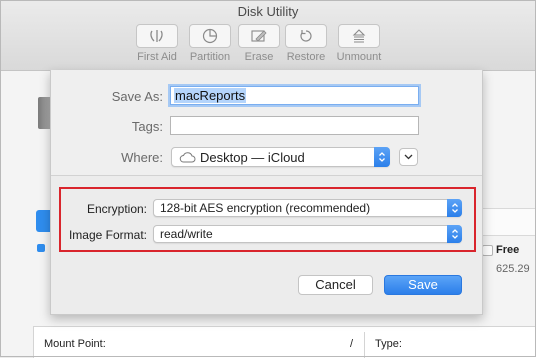 This screenshot has width=536, height=358. What do you see at coordinates (210, 36) in the screenshot?
I see `partition-icon` at bounding box center [210, 36].